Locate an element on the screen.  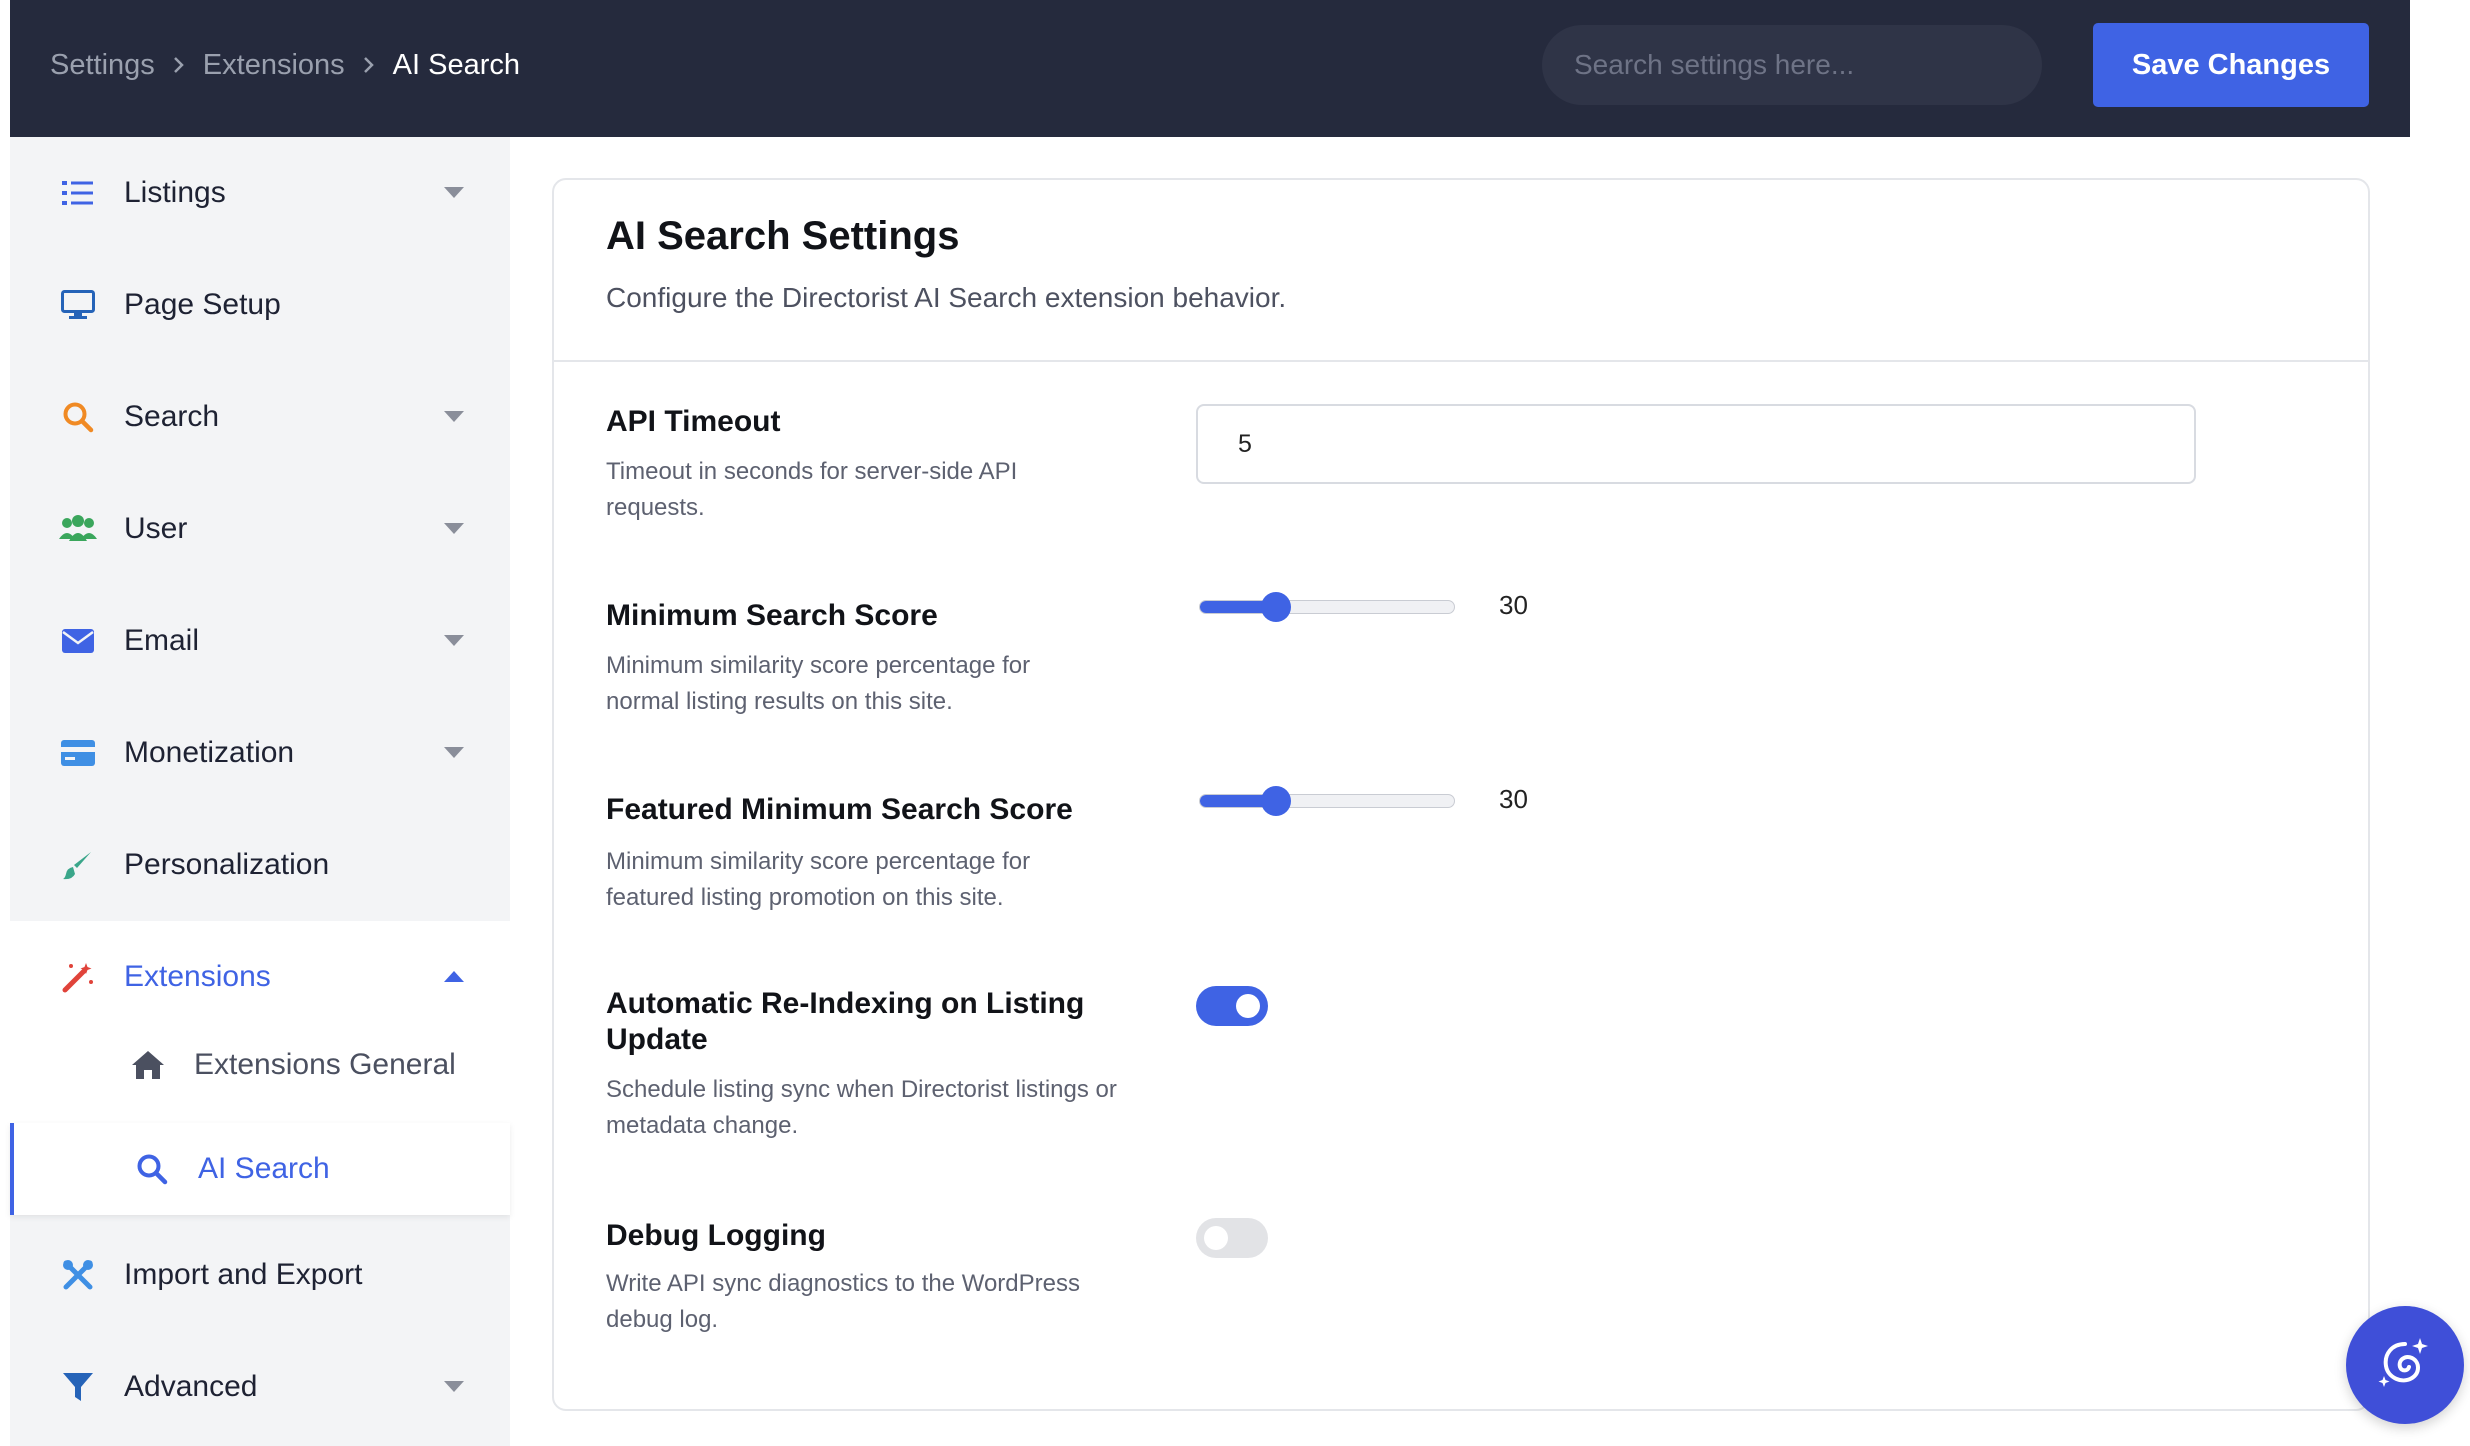
featured-min-score-slider-handle is located at coordinates (1275, 801).